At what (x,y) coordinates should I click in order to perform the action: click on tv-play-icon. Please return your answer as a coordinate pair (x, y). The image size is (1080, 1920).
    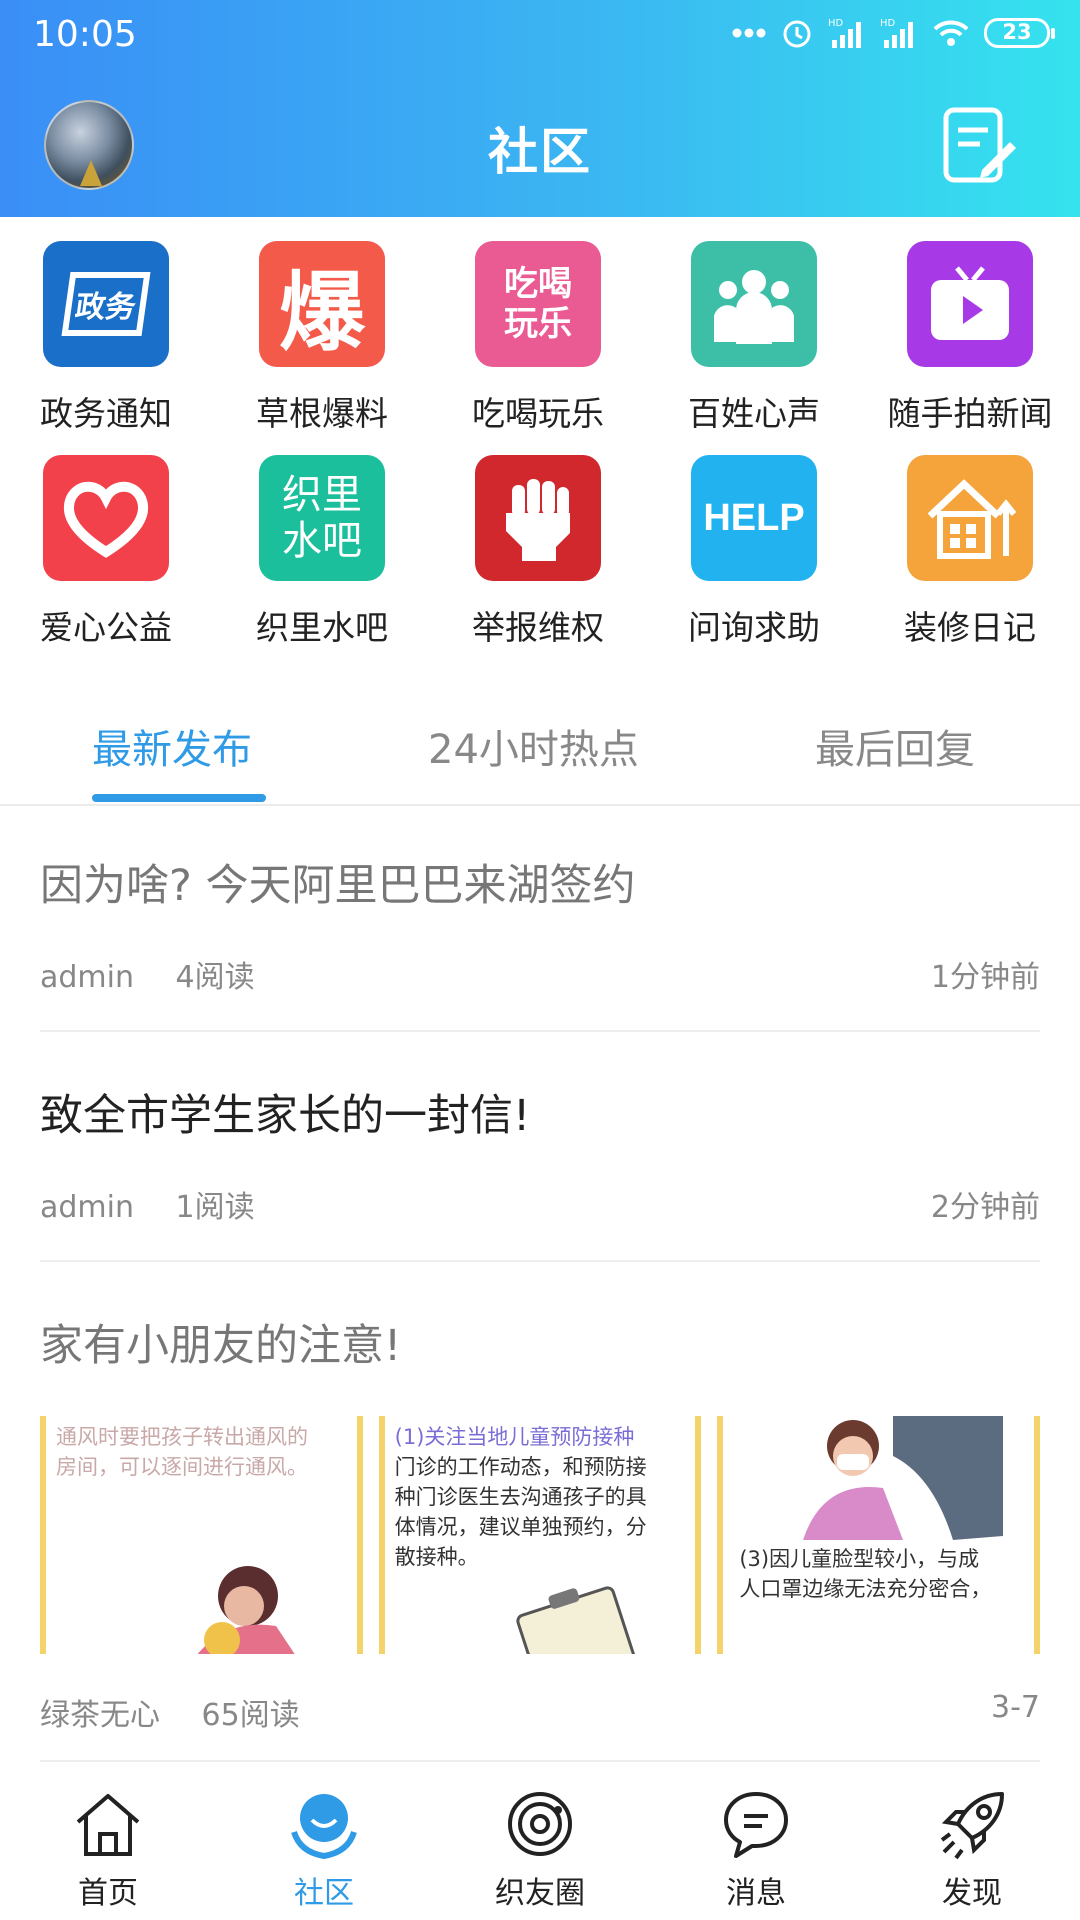
    Looking at the image, I should click on (970, 304).